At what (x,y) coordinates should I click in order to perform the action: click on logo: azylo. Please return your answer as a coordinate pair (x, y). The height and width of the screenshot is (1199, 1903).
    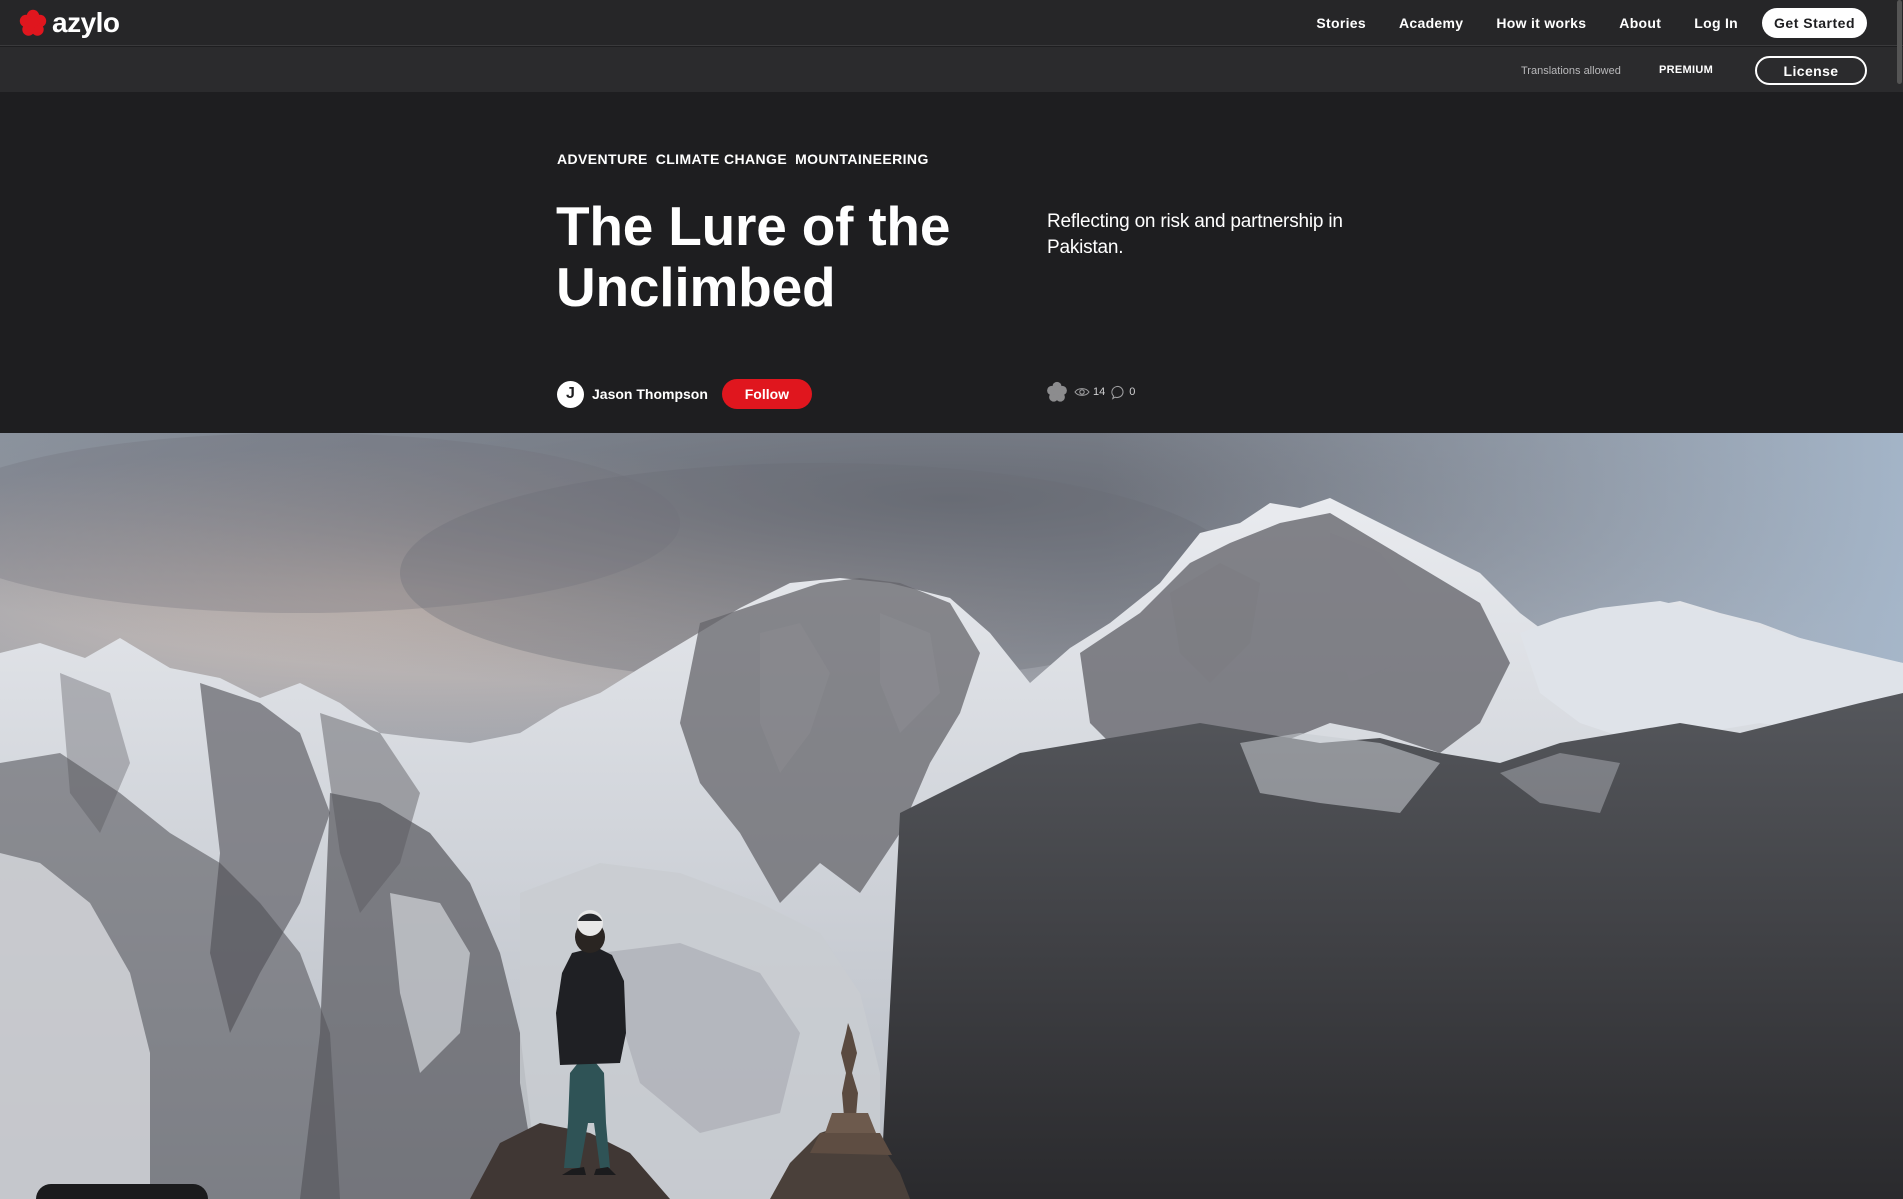
    Looking at the image, I should click on (69, 23).